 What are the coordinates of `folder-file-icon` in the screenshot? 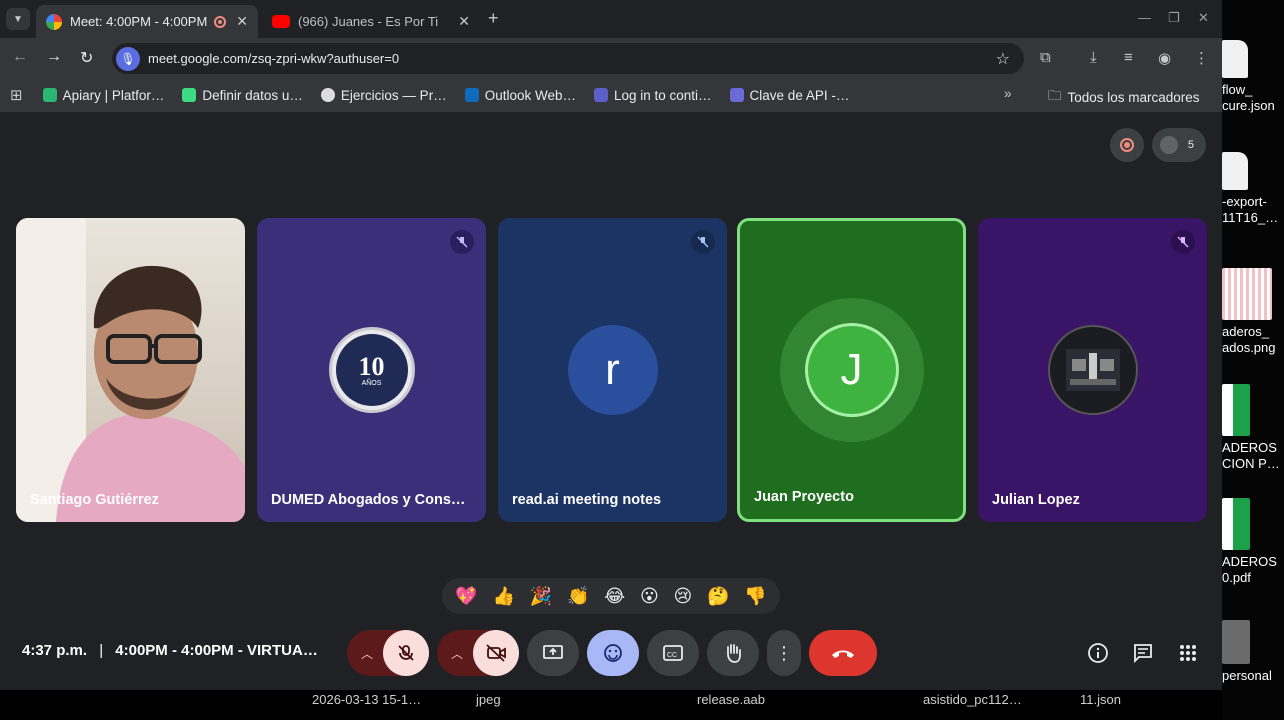 It's located at (1236, 642).